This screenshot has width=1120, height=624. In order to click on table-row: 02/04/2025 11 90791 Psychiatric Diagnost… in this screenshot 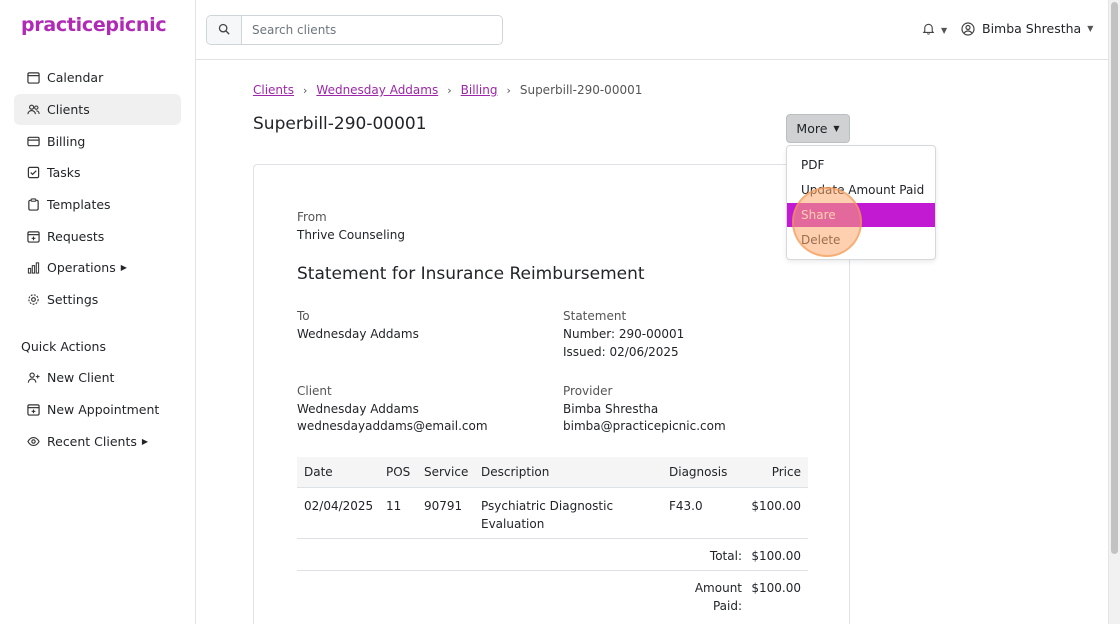, I will do `click(552, 513)`.